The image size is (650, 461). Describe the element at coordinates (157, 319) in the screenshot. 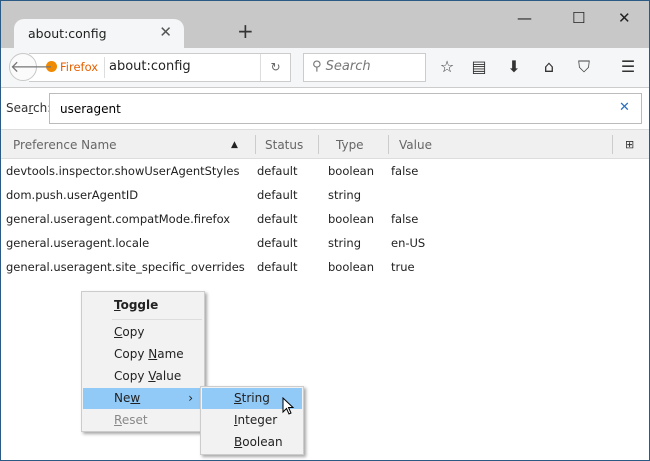

I see `menu-separator` at that location.